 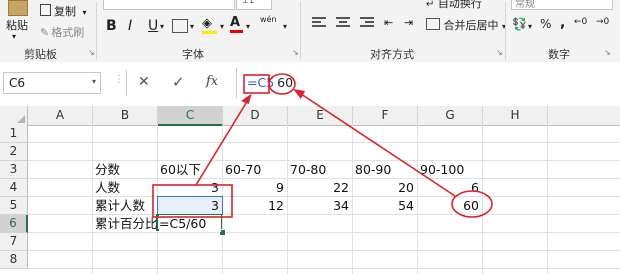 I want to click on merge-icon, so click(x=433, y=24).